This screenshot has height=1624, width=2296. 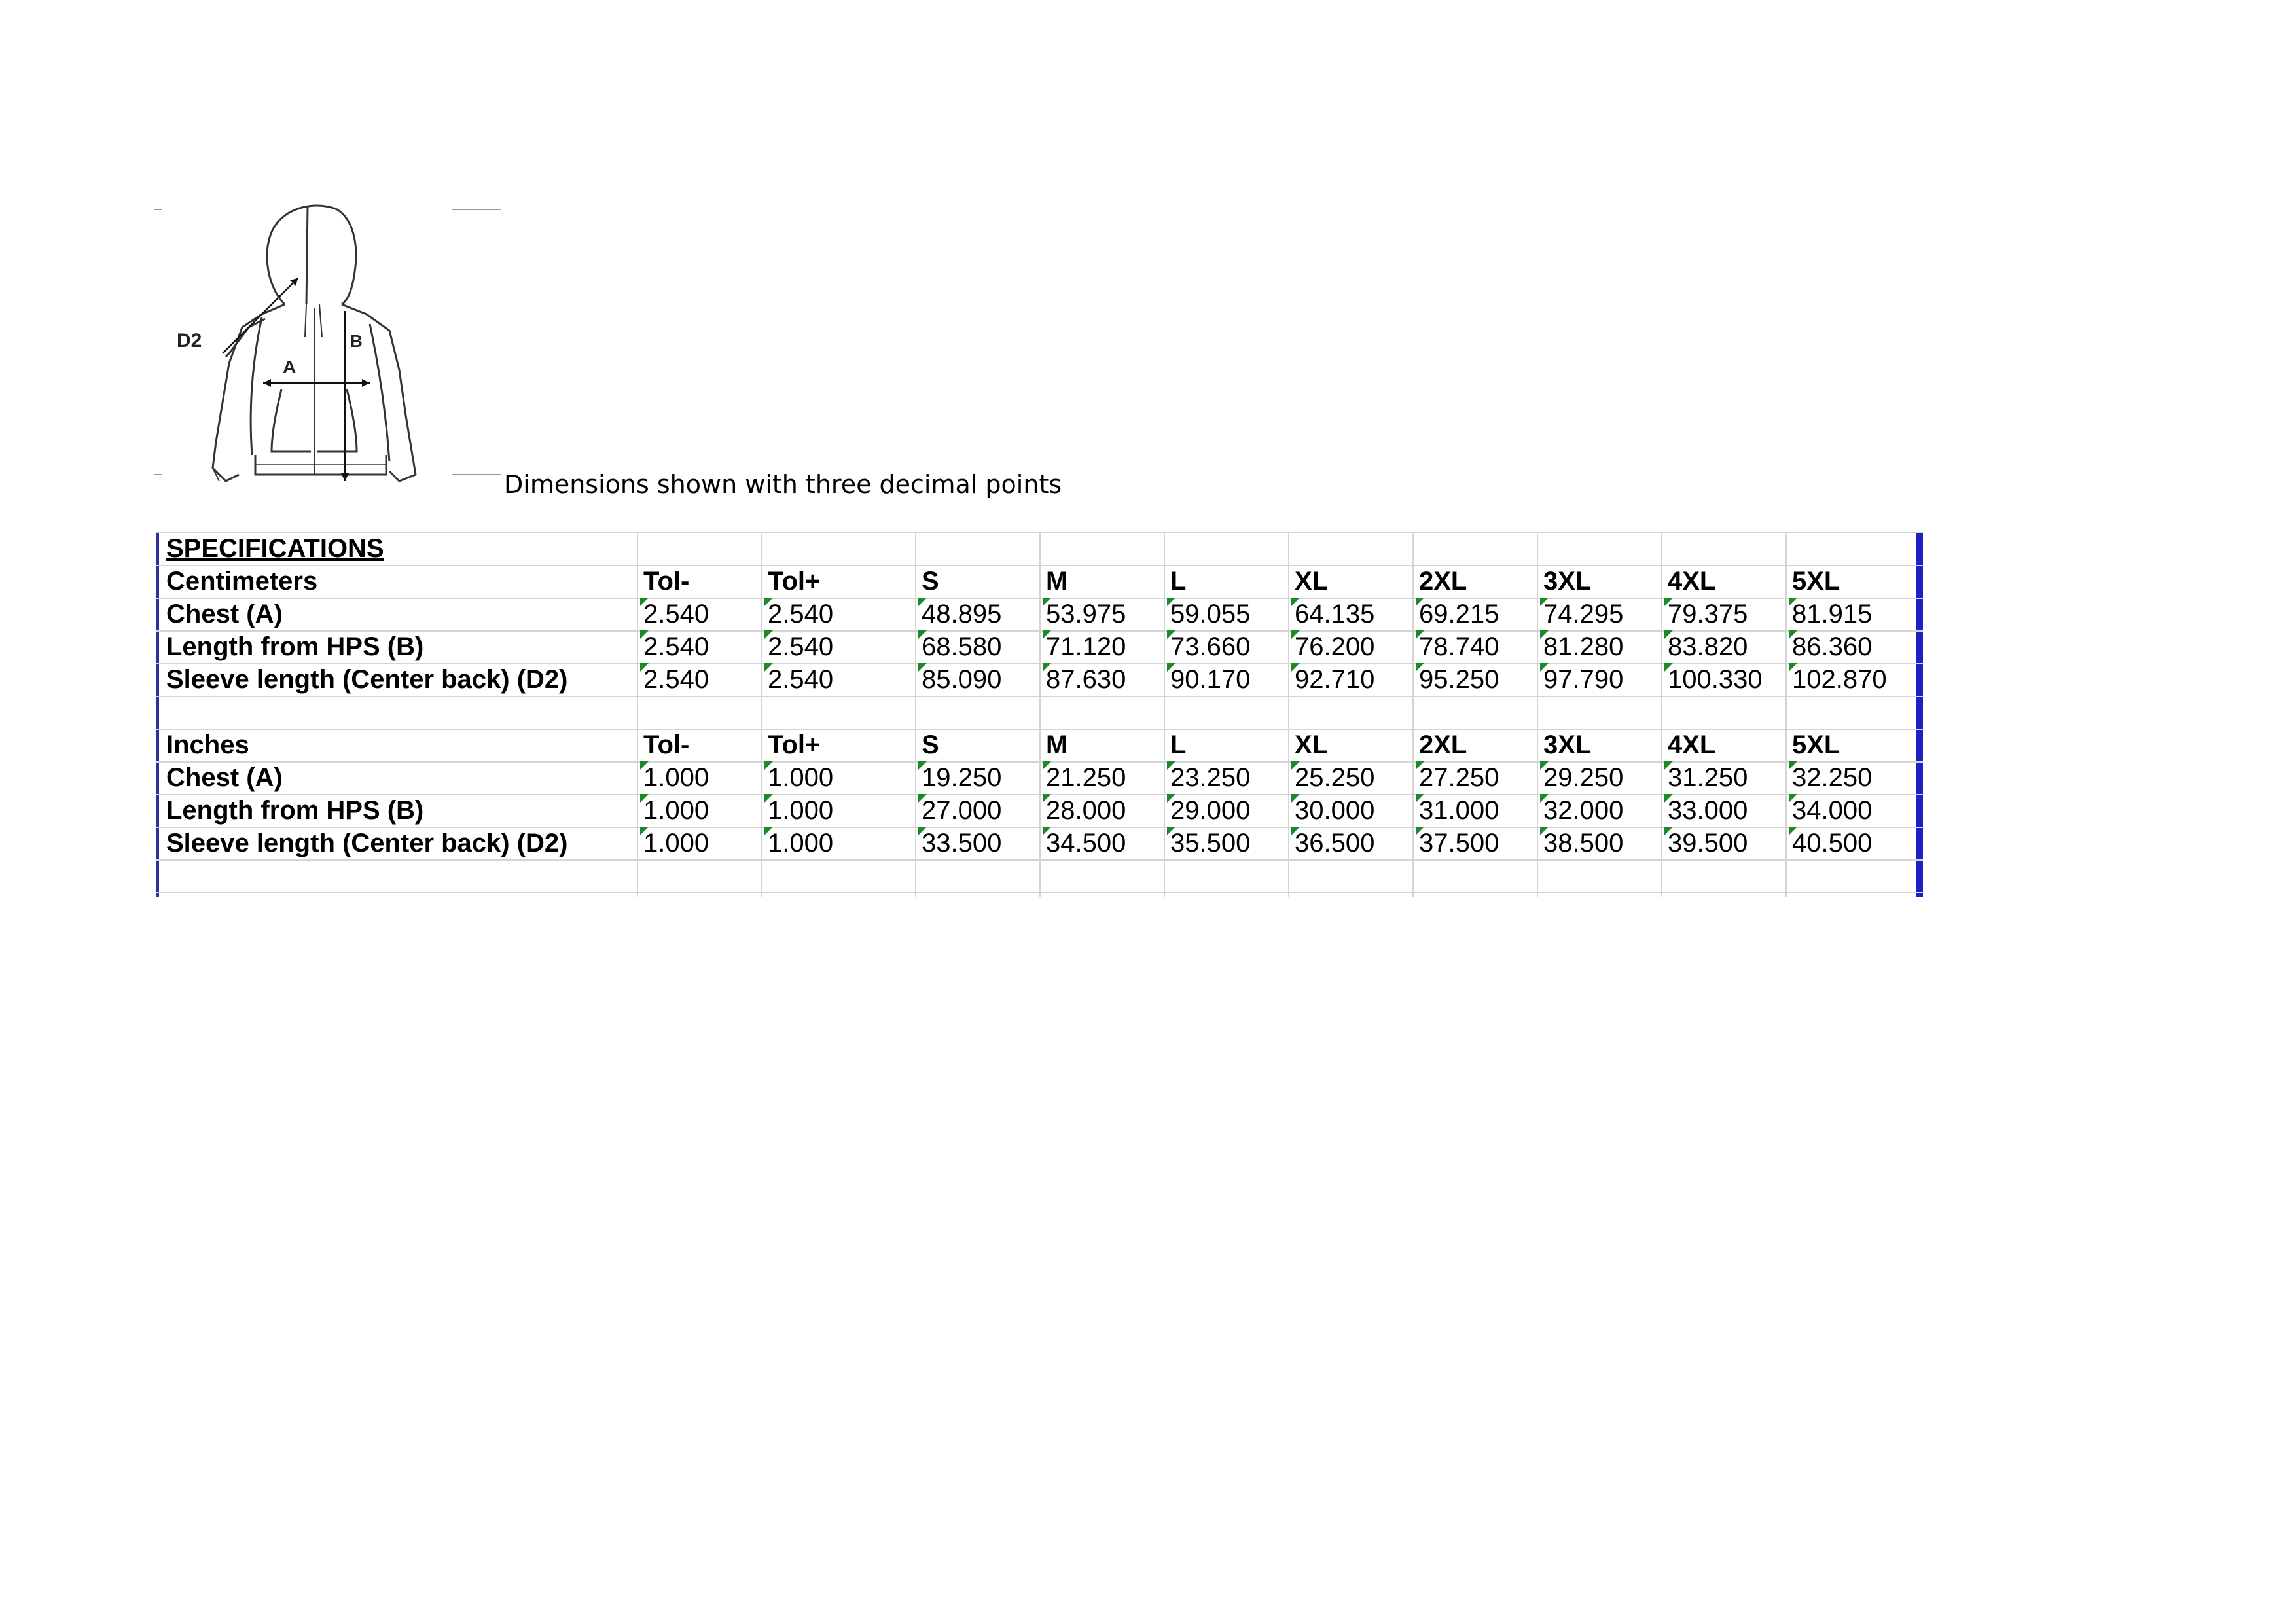 What do you see at coordinates (958, 678) in the screenshot?
I see `value-cell: 85.090` at bounding box center [958, 678].